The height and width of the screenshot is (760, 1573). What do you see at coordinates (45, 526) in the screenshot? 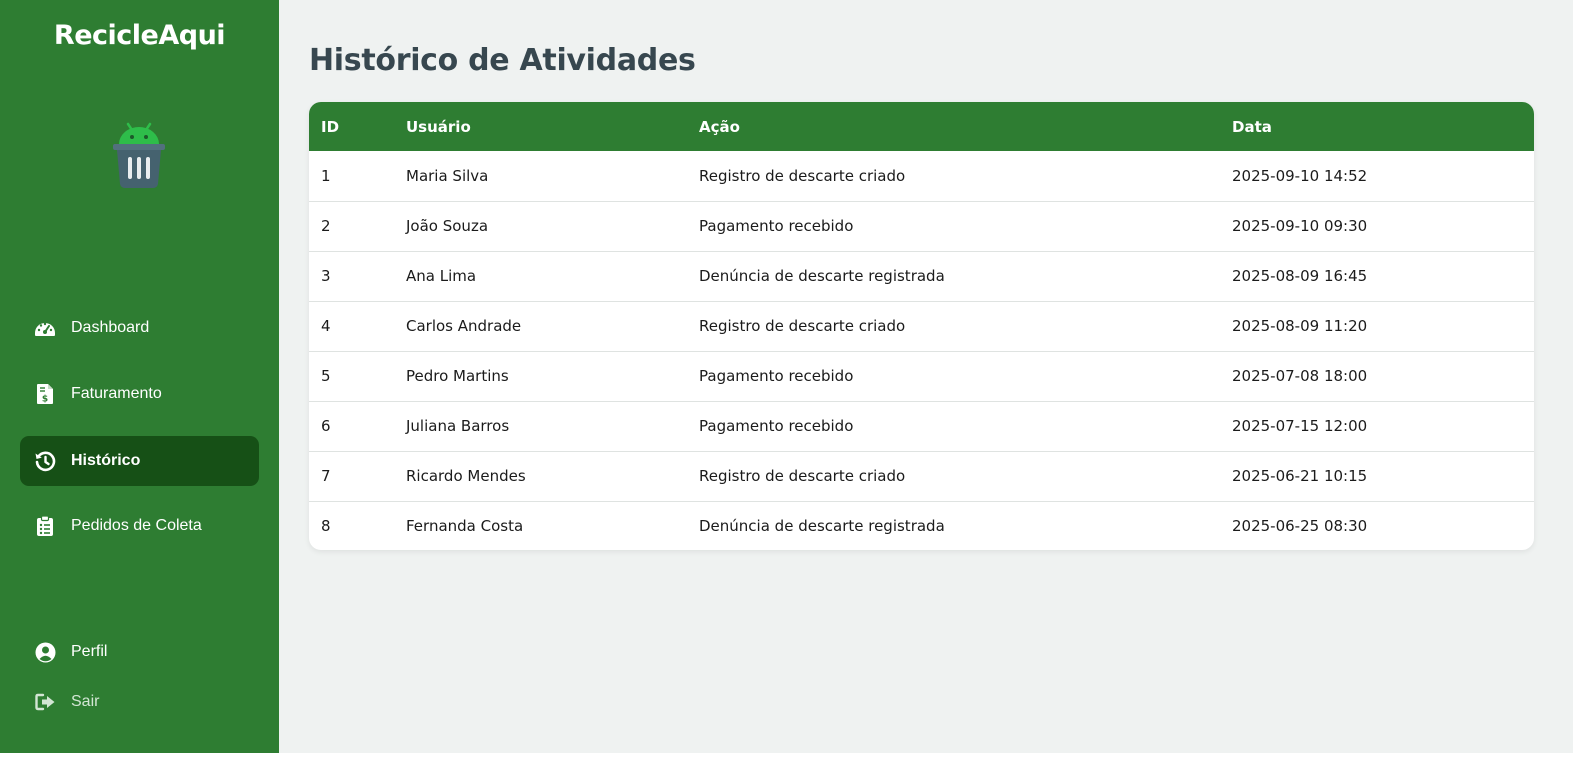
I see `clipboard-icon` at bounding box center [45, 526].